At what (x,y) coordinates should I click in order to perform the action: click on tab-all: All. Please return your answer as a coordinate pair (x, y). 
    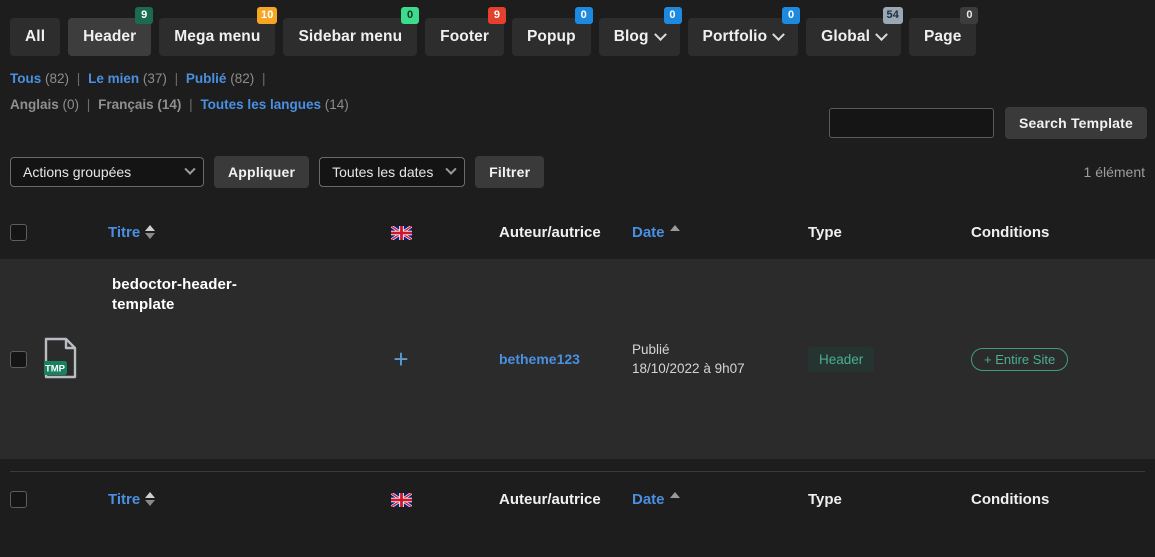
    Looking at the image, I should click on (35, 37).